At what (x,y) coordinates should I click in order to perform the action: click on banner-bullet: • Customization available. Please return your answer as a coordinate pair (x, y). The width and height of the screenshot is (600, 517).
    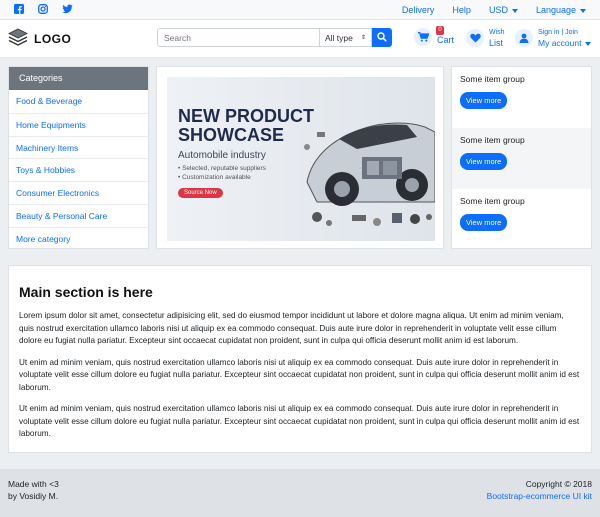
    Looking at the image, I should click on (214, 177).